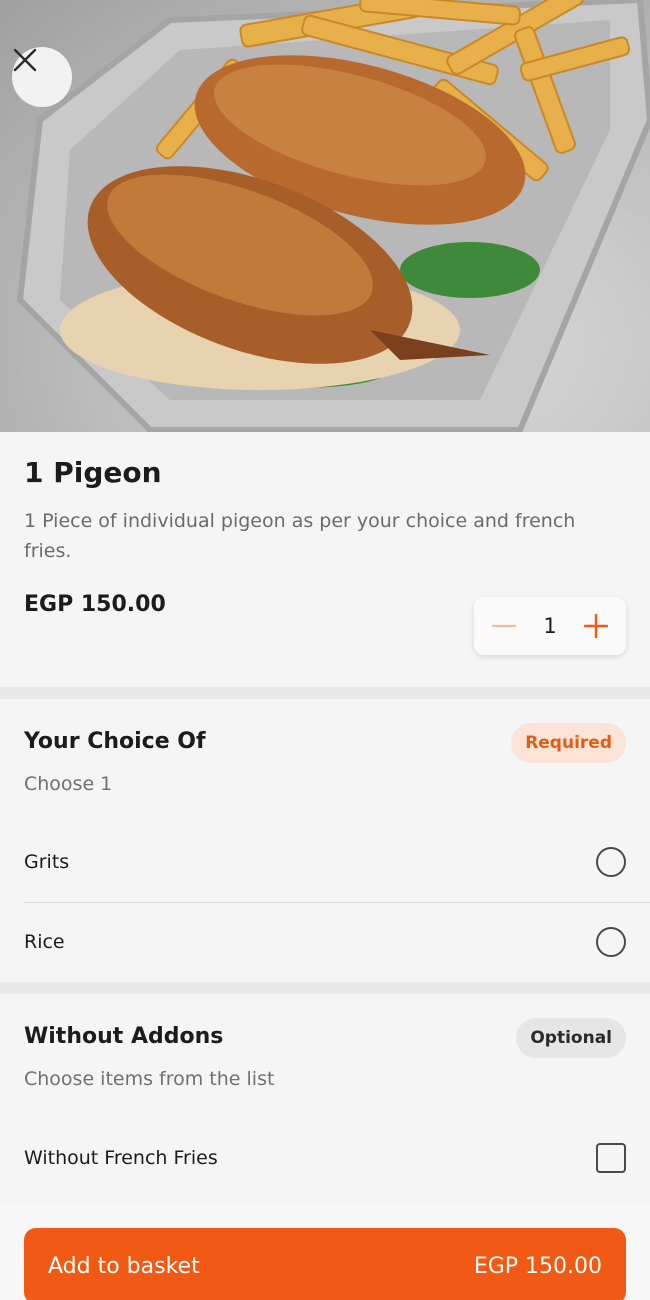 The width and height of the screenshot is (650, 1300). Describe the element at coordinates (337, 1158) in the screenshot. I see `option-without-french-fries: Without French Fries` at that location.